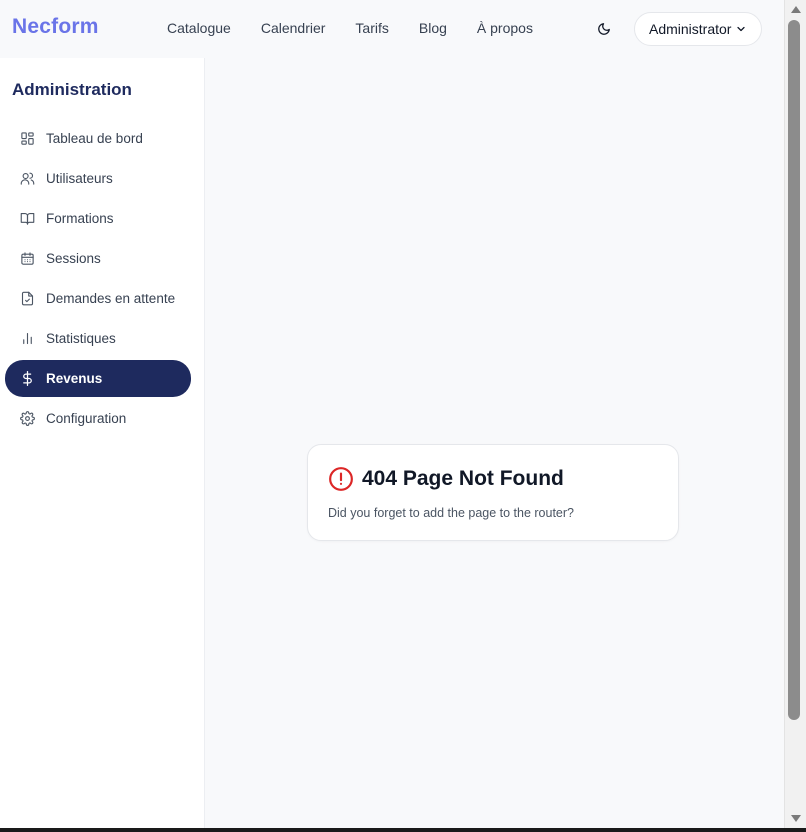 This screenshot has height=832, width=806. Describe the element at coordinates (81, 338) in the screenshot. I see `sidebar-item-label: Statistiques` at that location.